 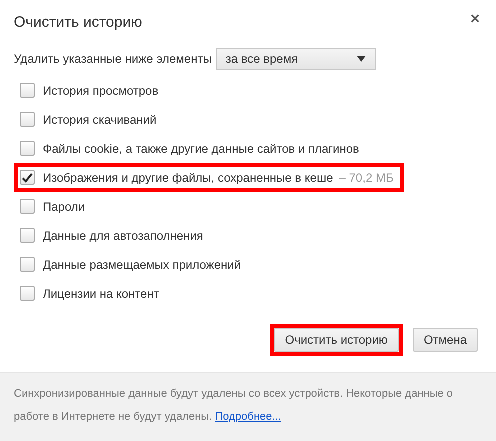 I want to click on cache-size: – 70,2 МБ, so click(x=366, y=177).